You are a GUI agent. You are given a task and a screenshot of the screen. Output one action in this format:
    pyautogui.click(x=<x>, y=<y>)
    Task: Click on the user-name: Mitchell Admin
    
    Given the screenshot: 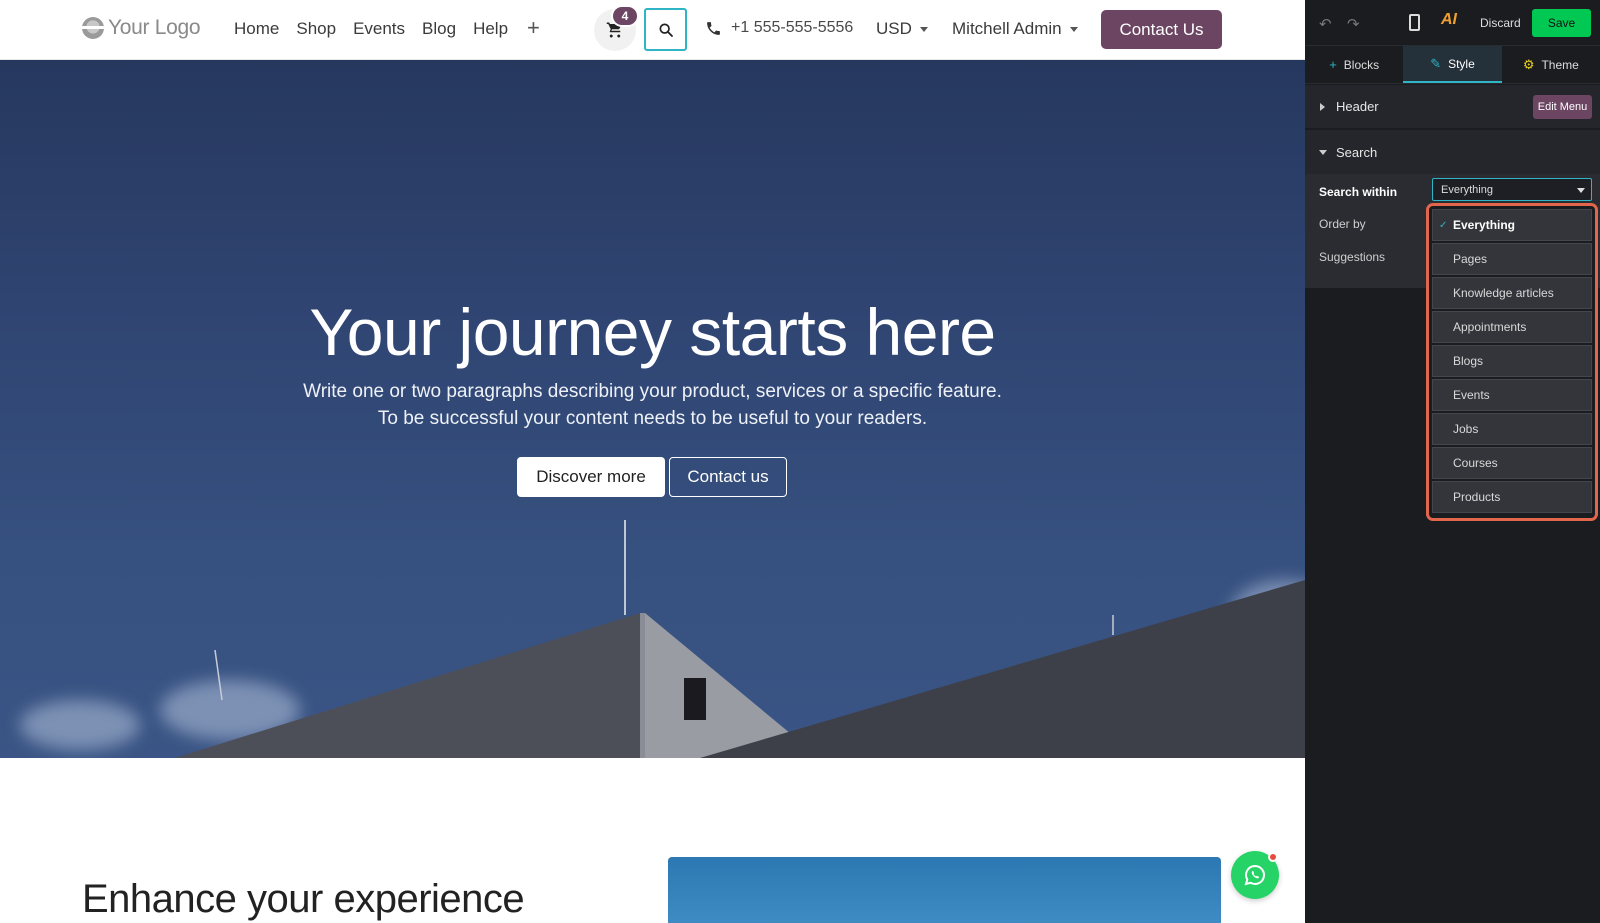 What is the action you would take?
    pyautogui.click(x=1007, y=28)
    